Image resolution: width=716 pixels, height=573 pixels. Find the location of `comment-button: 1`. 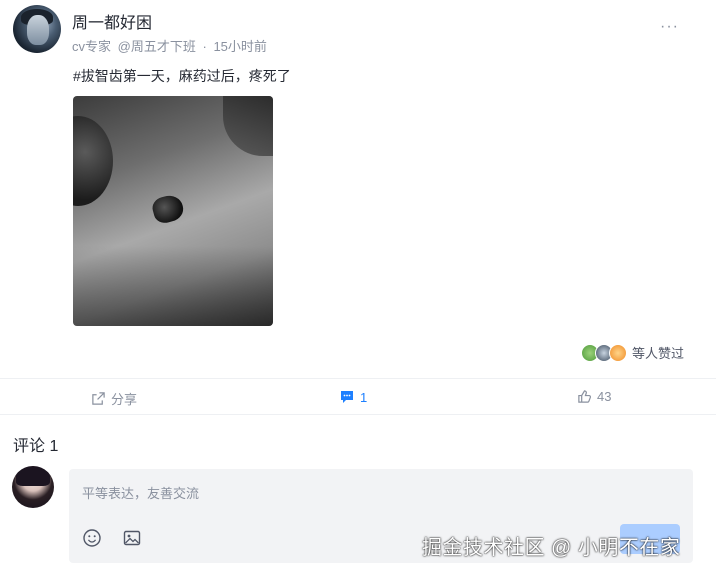

comment-button: 1 is located at coordinates (353, 397).